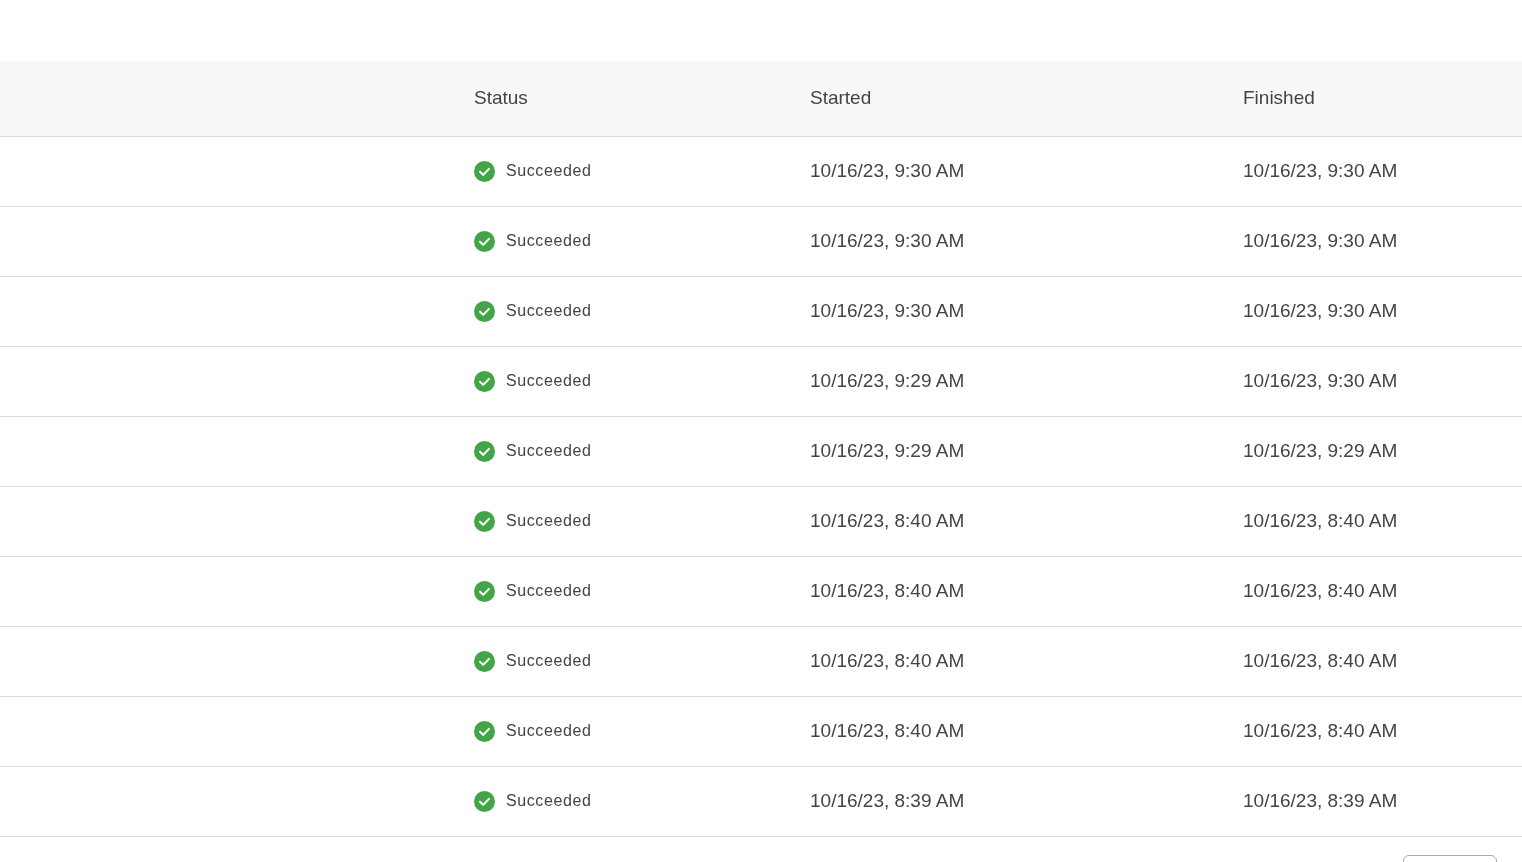 This screenshot has width=1522, height=862. I want to click on column-header: Status, so click(642, 98).